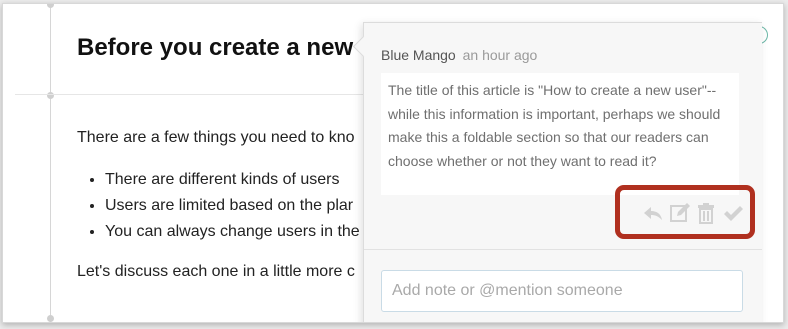 Image resolution: width=788 pixels, height=329 pixels. I want to click on checkmark-icon, so click(733, 213).